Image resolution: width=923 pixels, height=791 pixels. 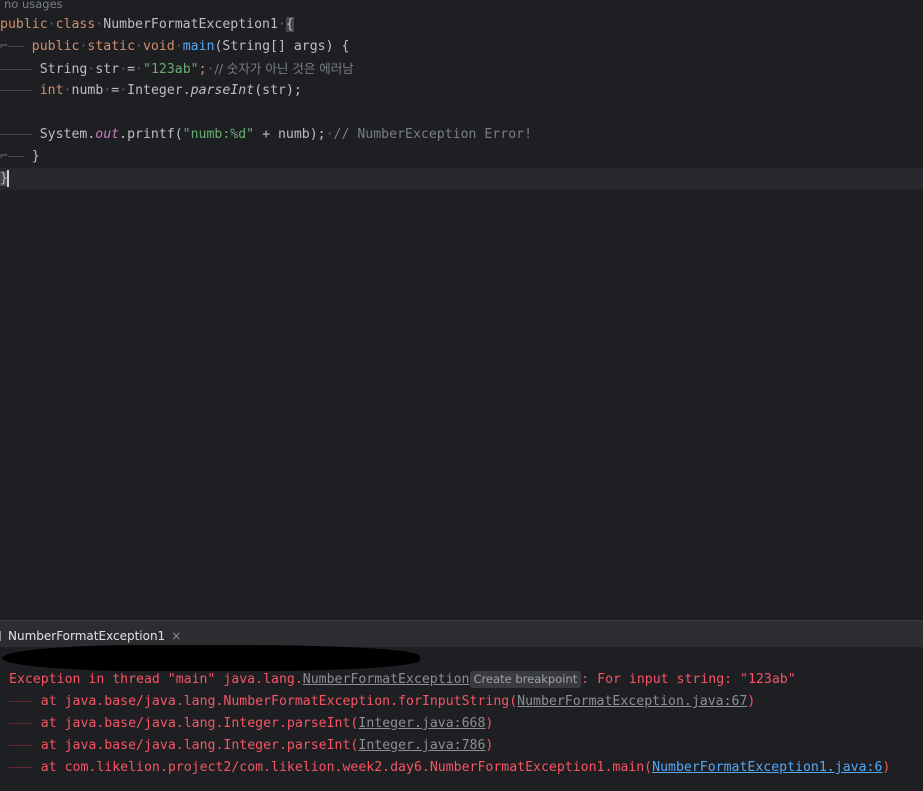 I want to click on keyword: int, so click(x=51, y=90).